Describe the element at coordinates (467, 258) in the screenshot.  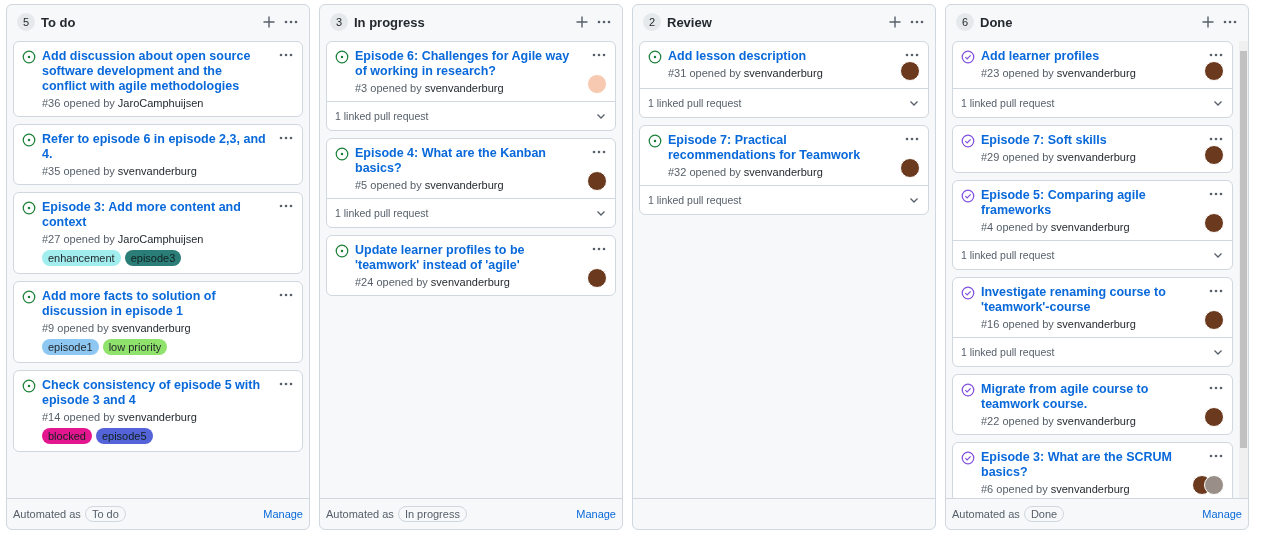
I see `issue-title-link: Update learner profiles to be 'teamwork' instead of 'agile'` at that location.